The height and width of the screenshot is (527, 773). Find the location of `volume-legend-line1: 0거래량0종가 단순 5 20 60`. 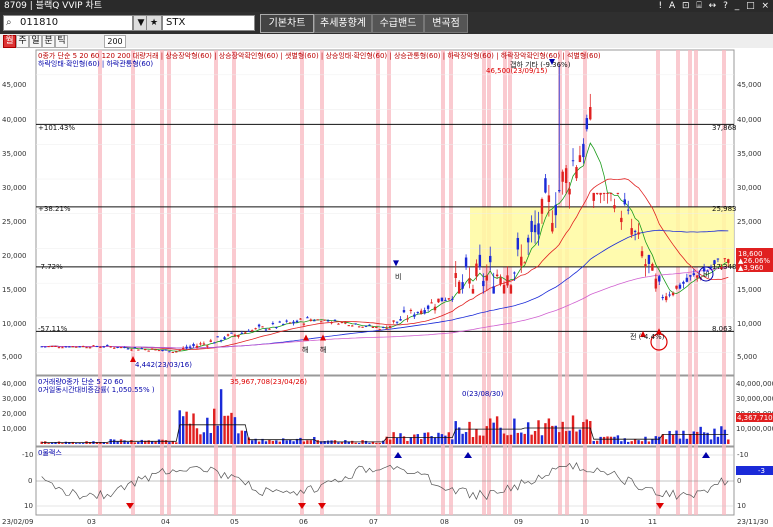

volume-legend-line1: 0거래량0종가 단순 5 20 60 is located at coordinates (80, 381).